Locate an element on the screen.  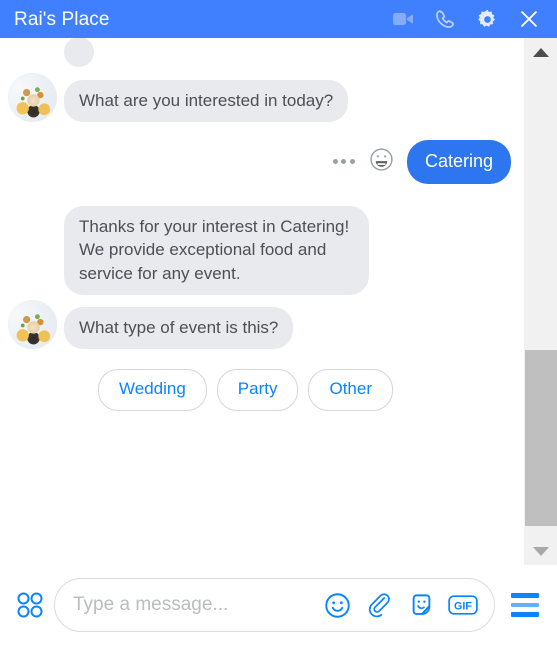
header-actions is located at coordinates (468, 19).